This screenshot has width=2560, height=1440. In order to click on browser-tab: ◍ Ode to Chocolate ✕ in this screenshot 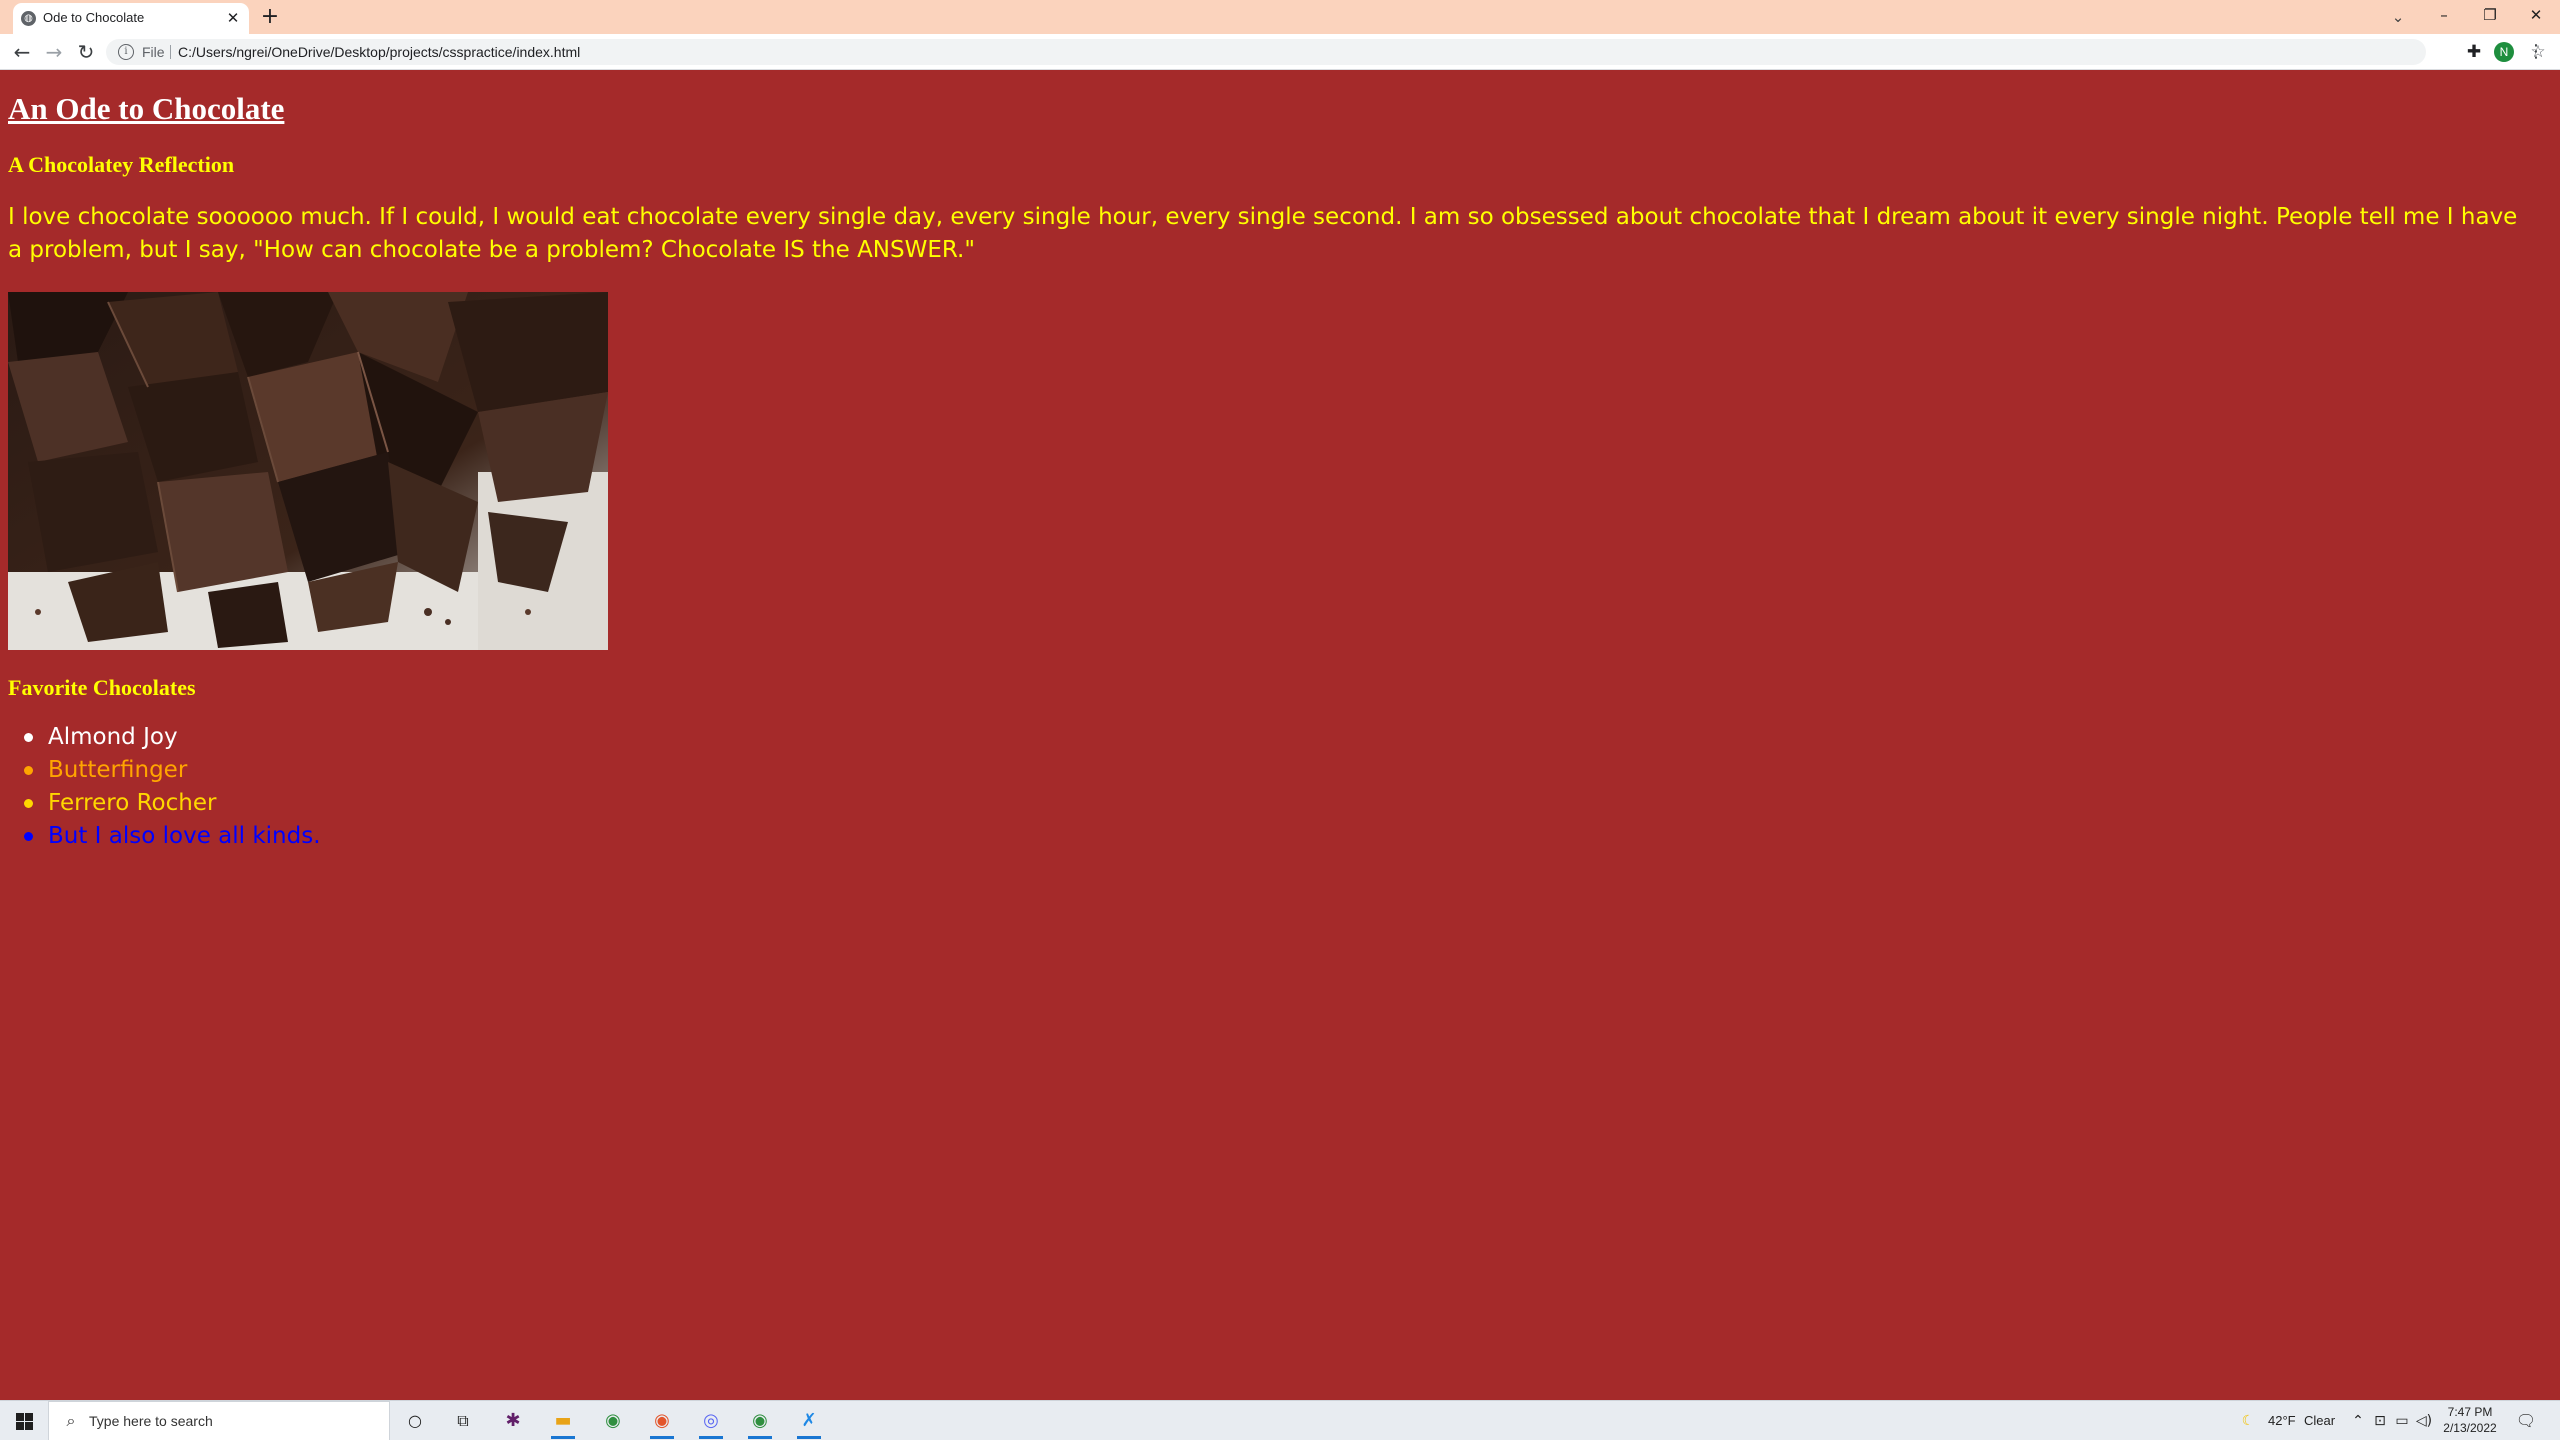, I will do `click(131, 18)`.